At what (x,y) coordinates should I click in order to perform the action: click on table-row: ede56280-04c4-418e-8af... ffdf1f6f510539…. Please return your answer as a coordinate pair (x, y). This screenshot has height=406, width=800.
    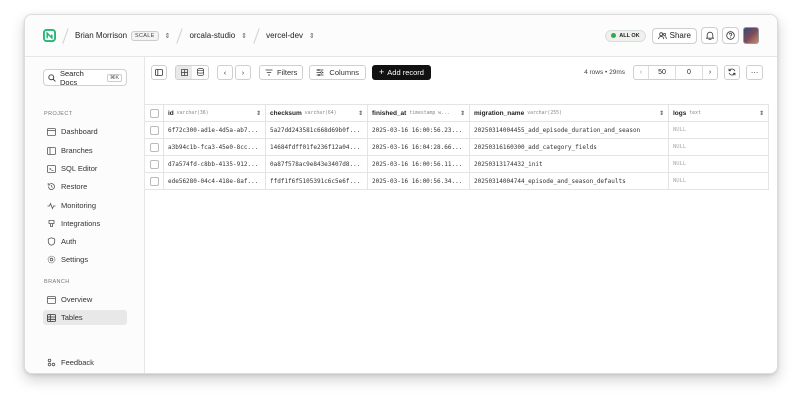
    Looking at the image, I should click on (457, 181).